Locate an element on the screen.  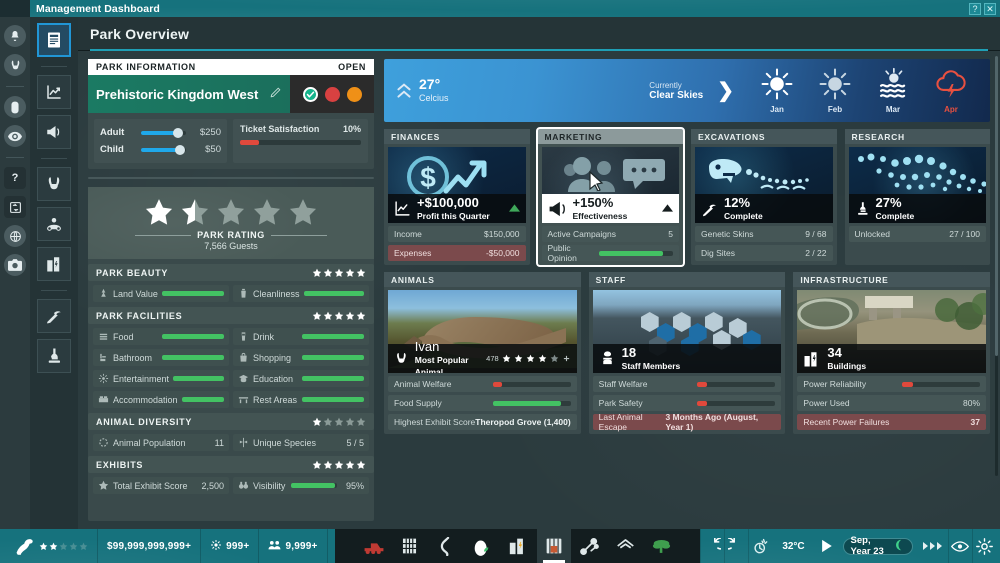
tool-transport is located at coordinates (590, 546).